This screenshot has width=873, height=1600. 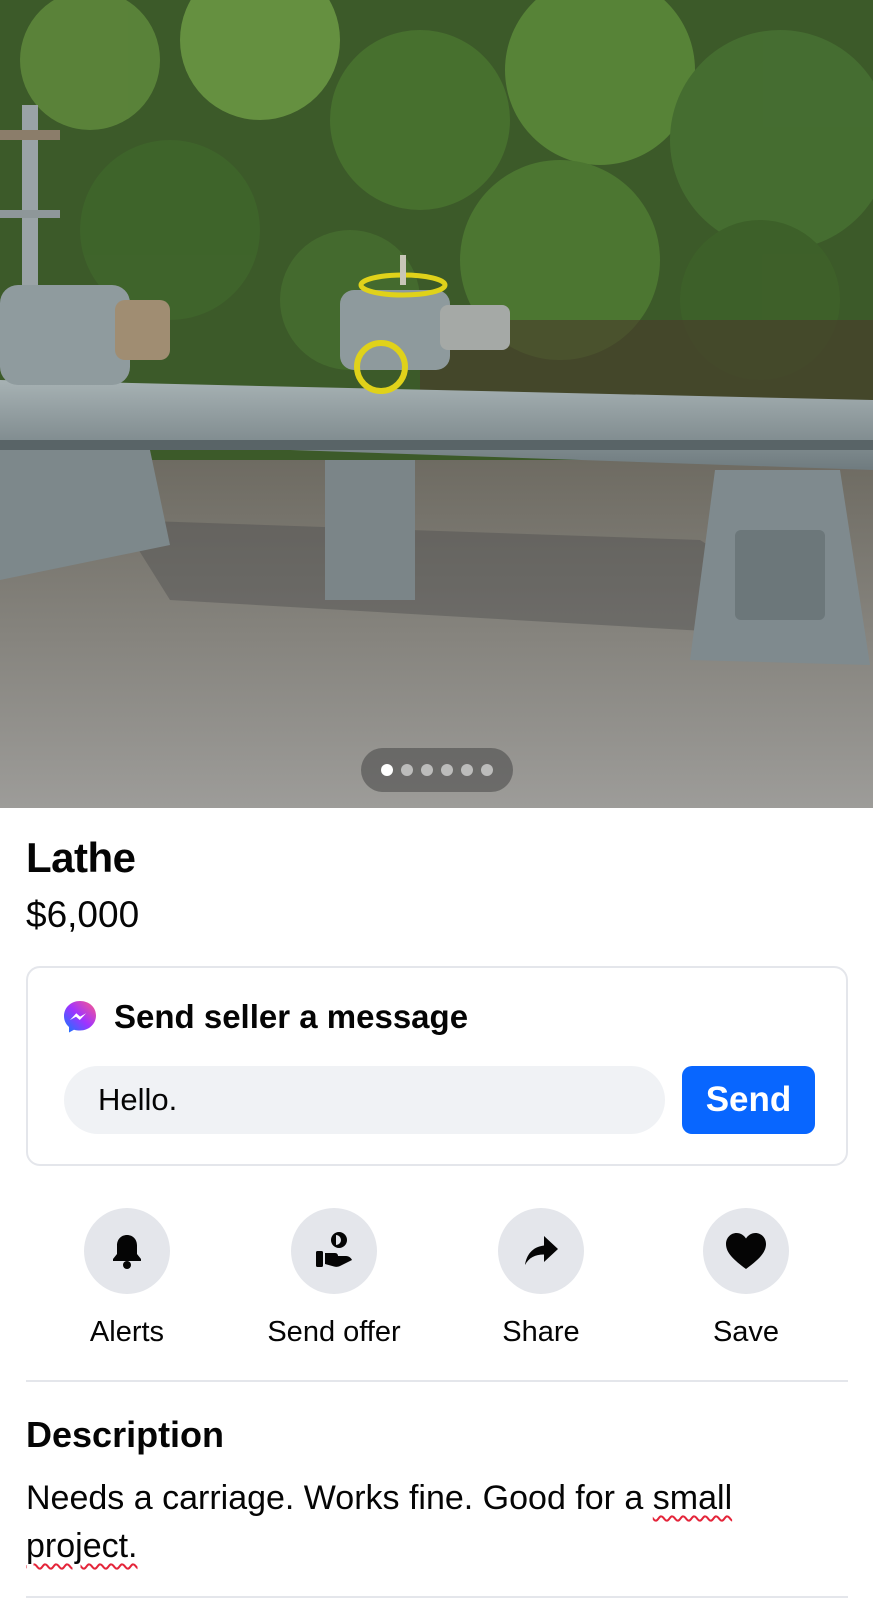 I want to click on send-button: Send, so click(x=748, y=1100).